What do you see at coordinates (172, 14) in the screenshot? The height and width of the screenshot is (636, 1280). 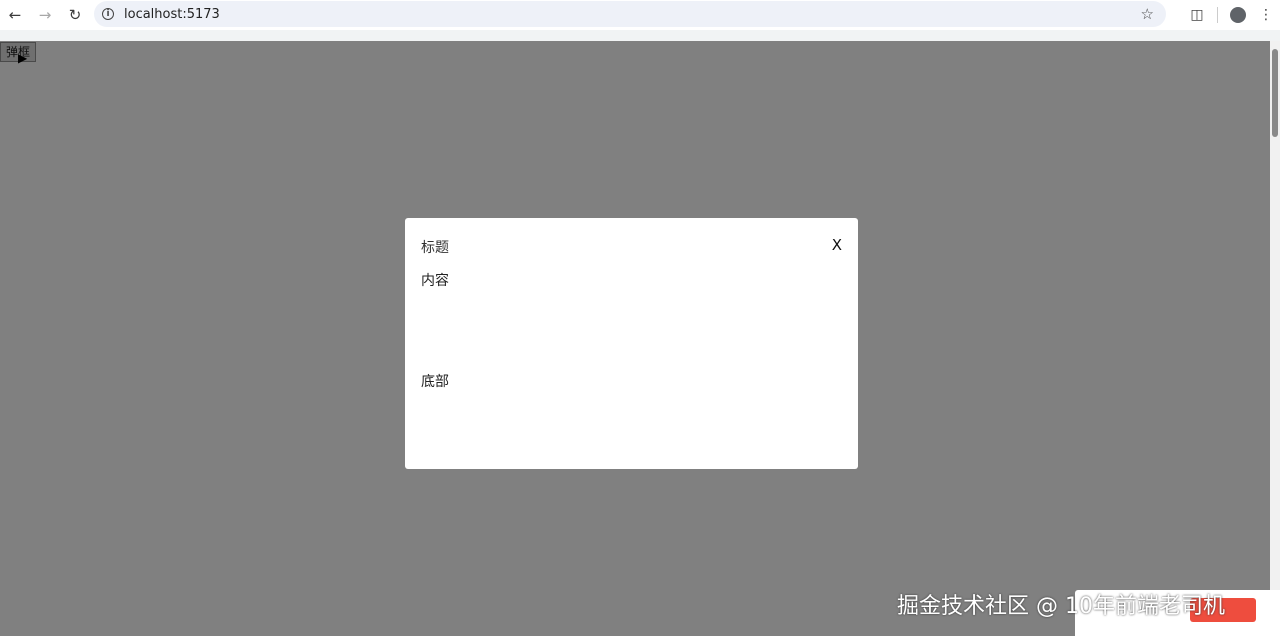 I see `url-text: localhost:5173` at bounding box center [172, 14].